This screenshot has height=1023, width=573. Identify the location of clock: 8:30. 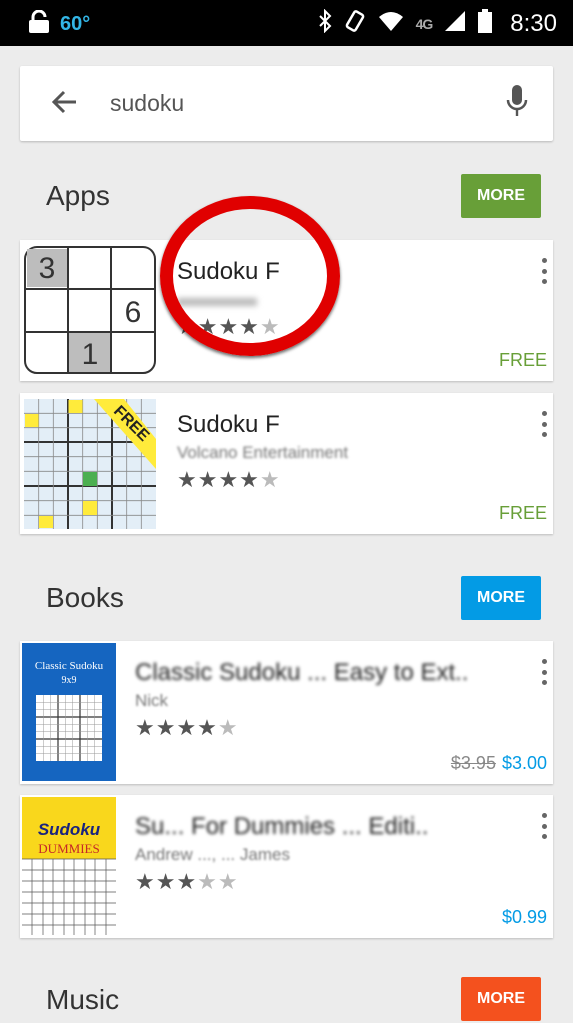
(533, 23).